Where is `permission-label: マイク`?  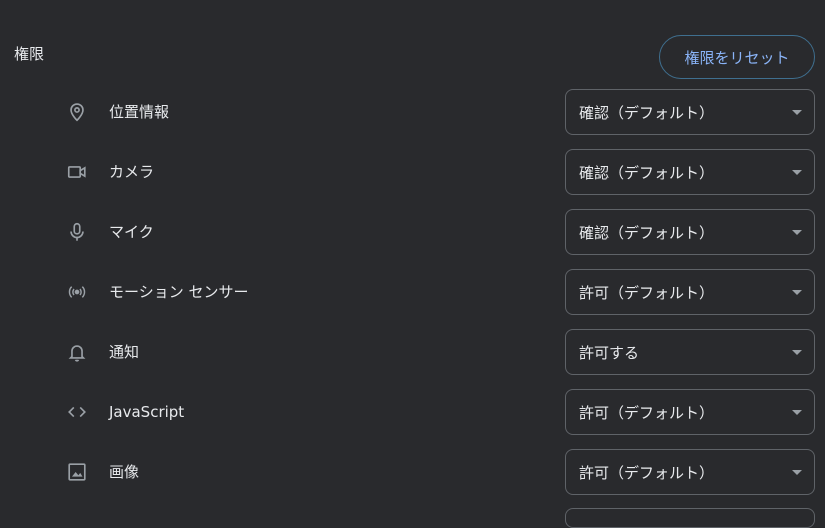 permission-label: マイク is located at coordinates (131, 232).